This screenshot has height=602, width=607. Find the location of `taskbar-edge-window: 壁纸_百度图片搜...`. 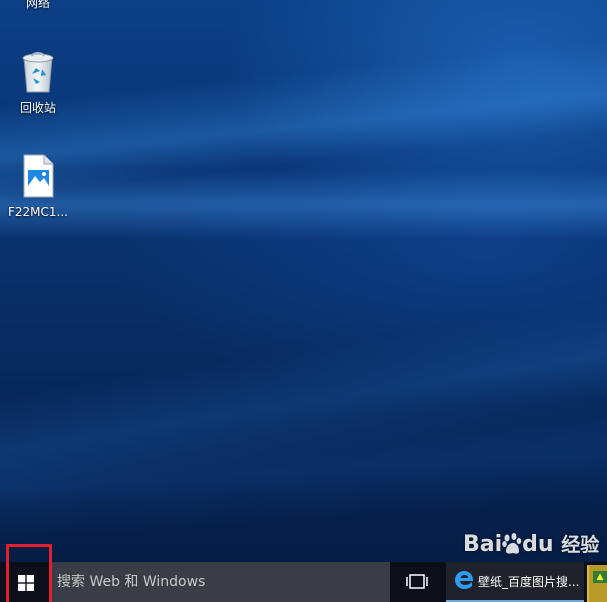

taskbar-edge-window: 壁纸_百度图片搜... is located at coordinates (515, 582).